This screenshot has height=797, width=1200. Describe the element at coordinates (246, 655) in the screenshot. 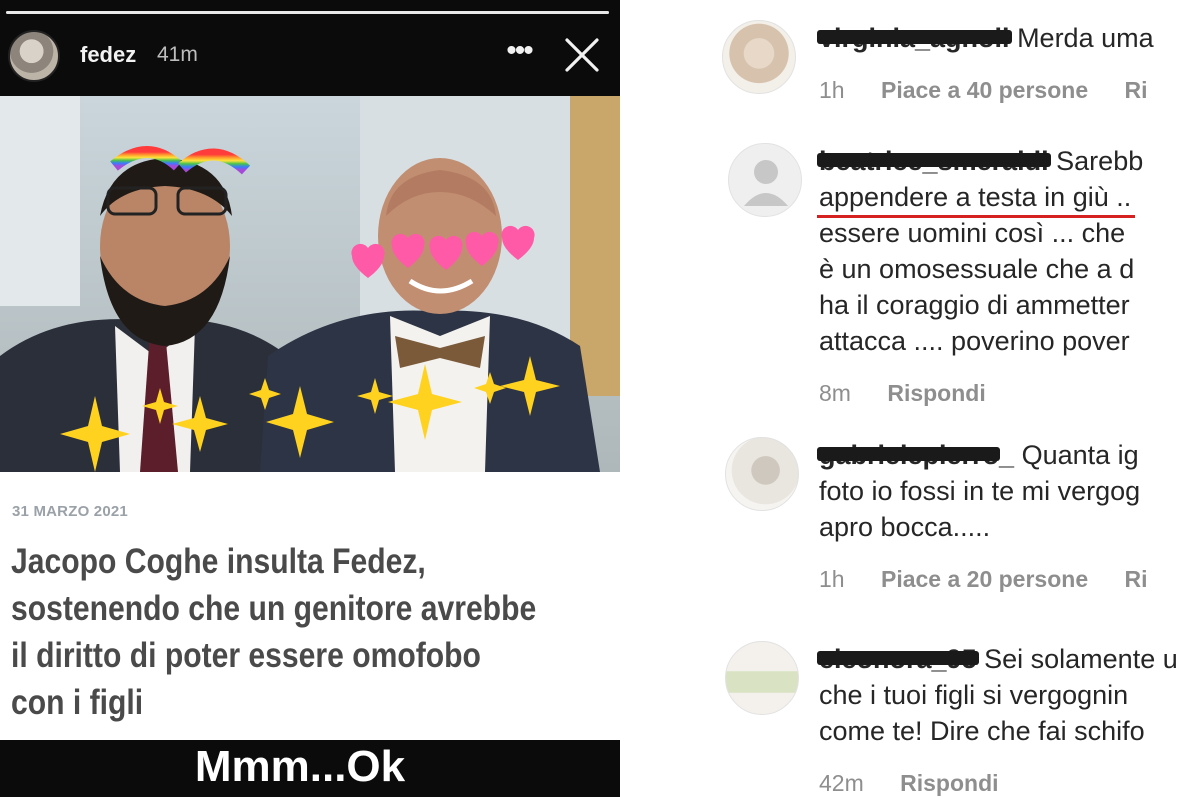

I see `headline-line: il diritto di poter essere omofobo` at that location.